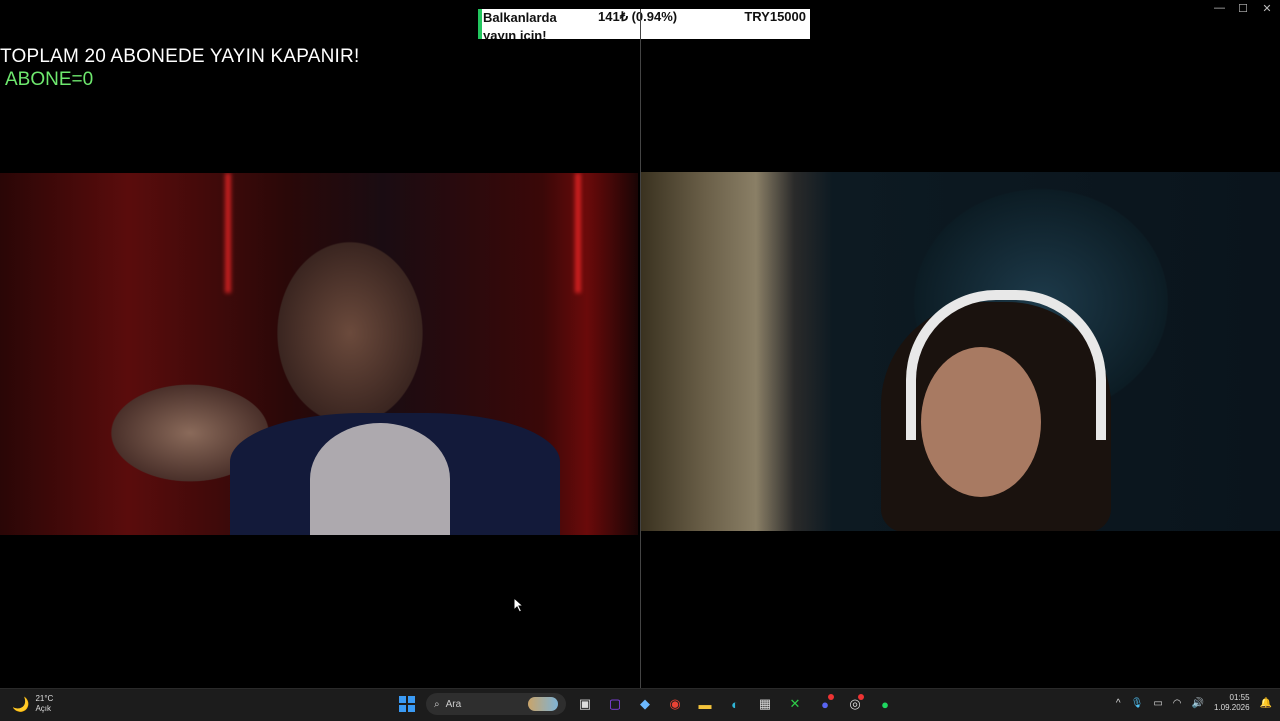  I want to click on goal-target-text: TRY15000, so click(775, 16).